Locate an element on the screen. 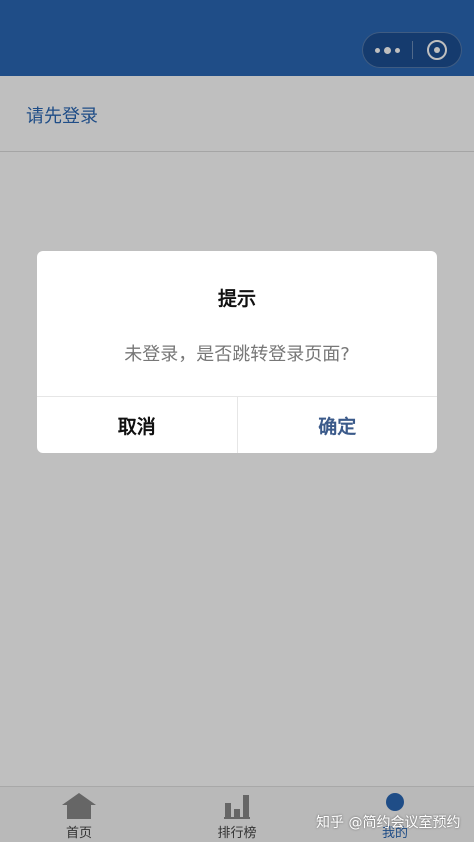 The width and height of the screenshot is (474, 842). confirm-button: 确定 is located at coordinates (338, 425).